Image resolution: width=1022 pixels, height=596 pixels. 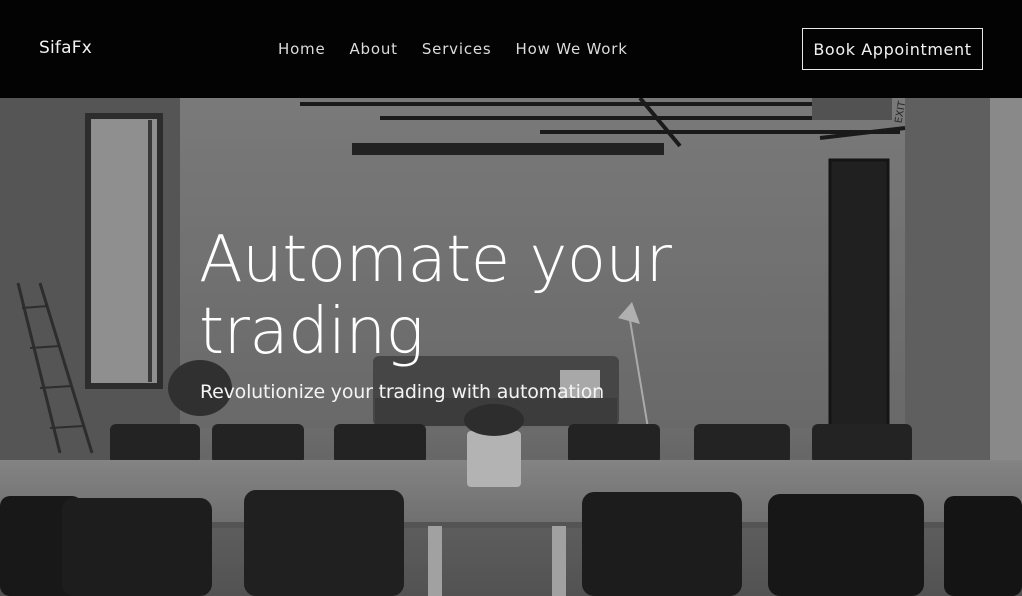 What do you see at coordinates (435, 296) in the screenshot?
I see `hero-title: Automate your trading` at bounding box center [435, 296].